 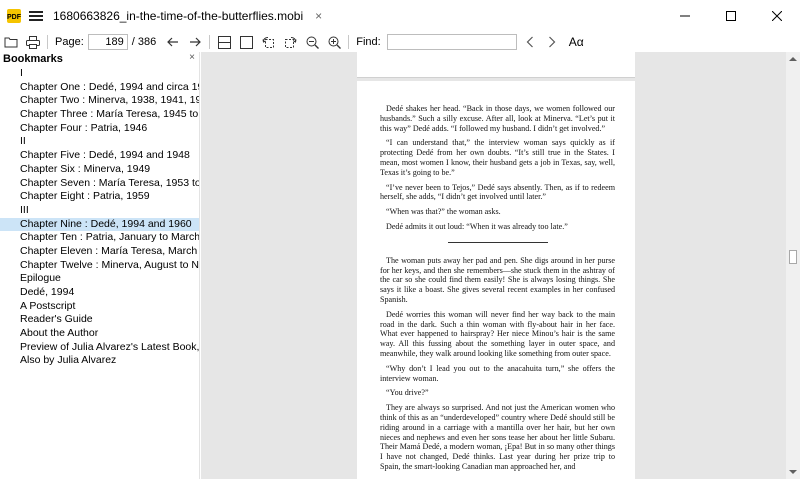 I want to click on zoom-in-button, so click(x=334, y=42).